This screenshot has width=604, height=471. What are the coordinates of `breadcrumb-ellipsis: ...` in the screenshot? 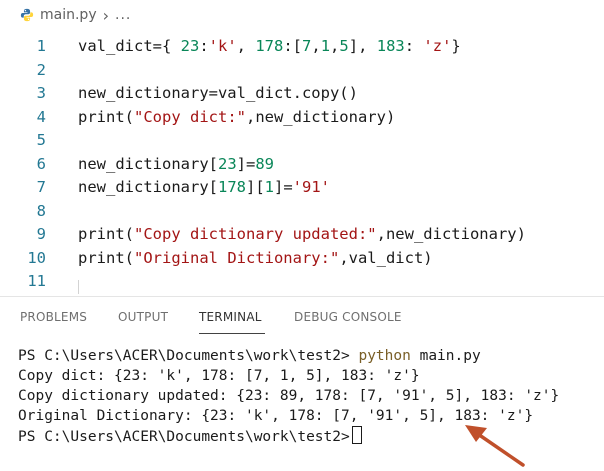 It's located at (123, 15).